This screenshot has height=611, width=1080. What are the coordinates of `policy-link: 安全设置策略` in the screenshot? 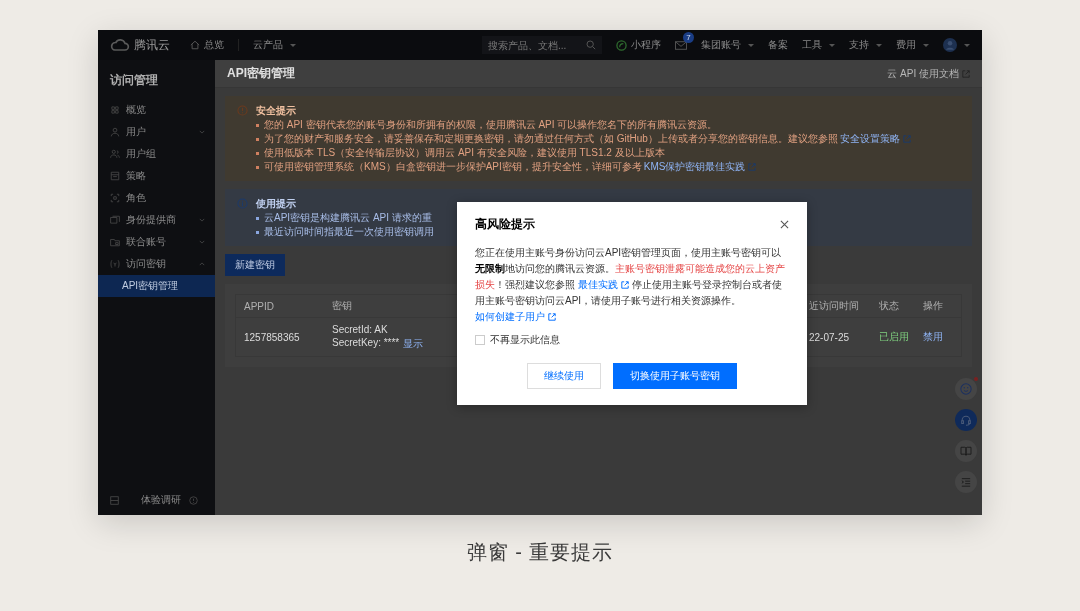 It's located at (875, 139).